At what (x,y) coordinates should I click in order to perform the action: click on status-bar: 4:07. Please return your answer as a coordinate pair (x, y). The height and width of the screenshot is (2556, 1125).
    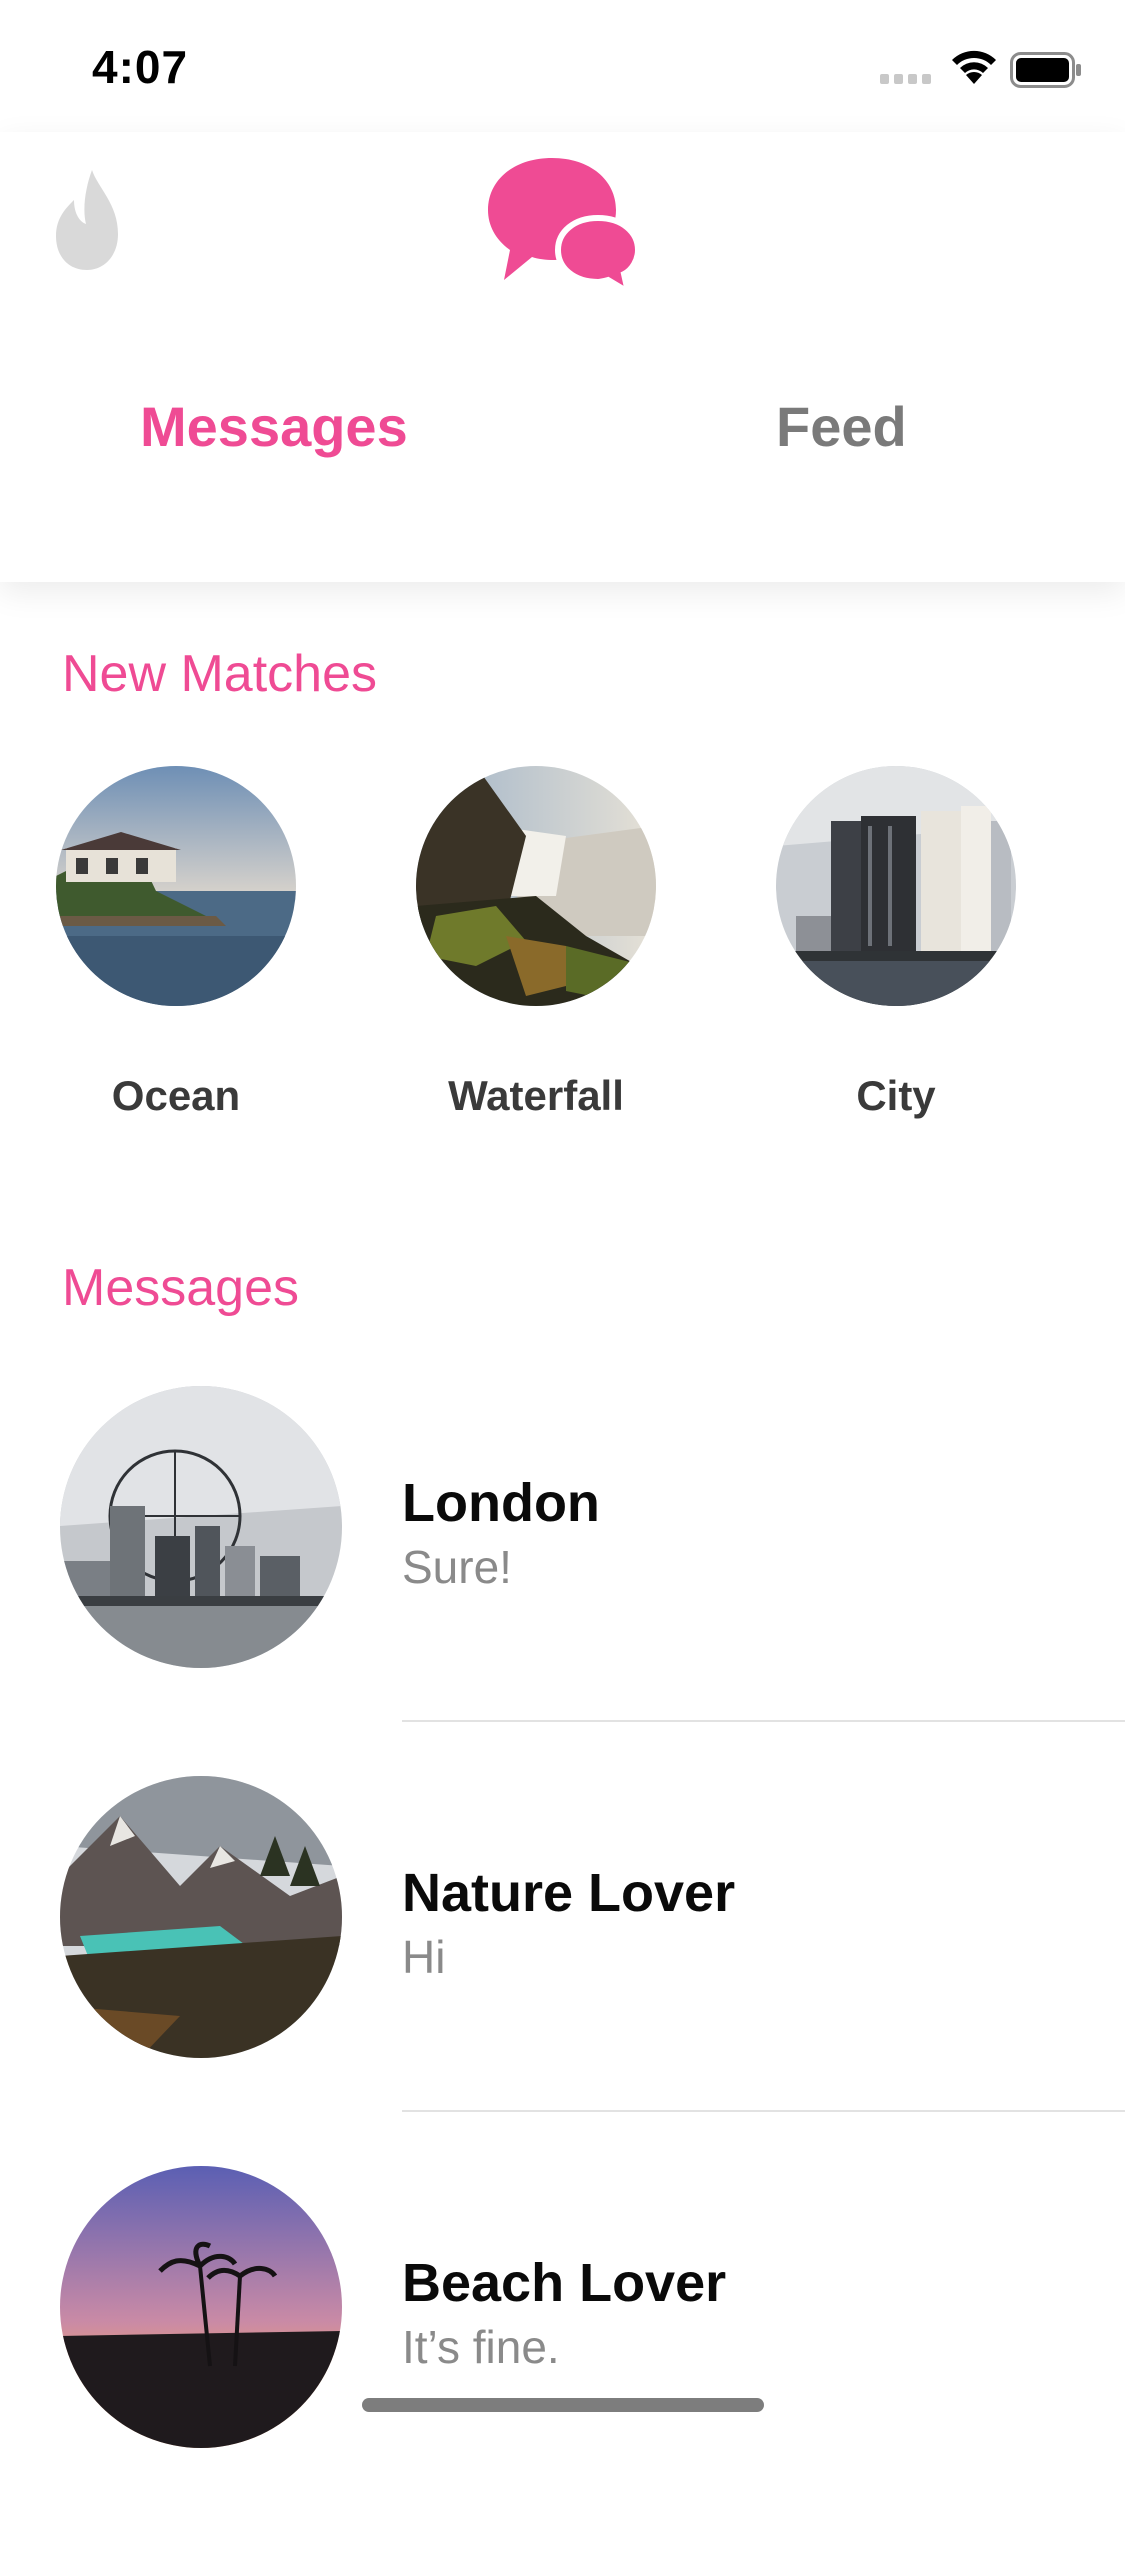
    Looking at the image, I should click on (562, 66).